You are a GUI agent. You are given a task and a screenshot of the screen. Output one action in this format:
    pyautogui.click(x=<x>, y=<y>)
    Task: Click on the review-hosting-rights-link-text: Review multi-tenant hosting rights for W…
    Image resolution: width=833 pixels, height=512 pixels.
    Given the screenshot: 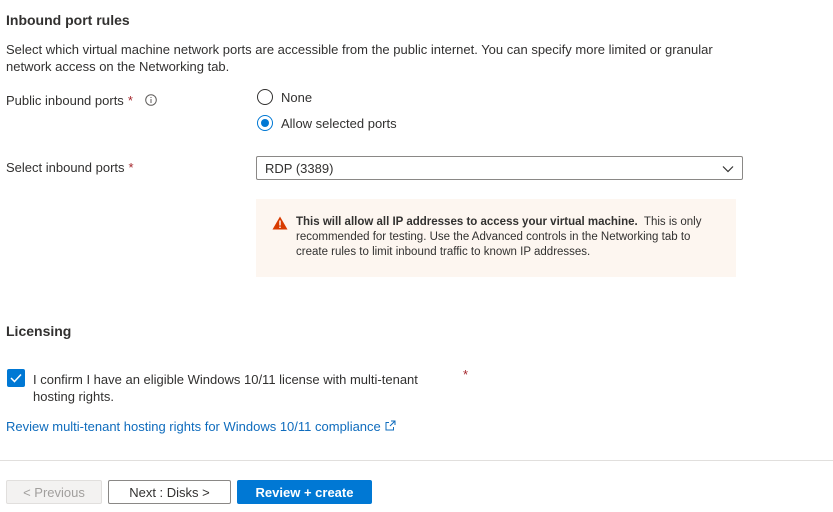 What is the action you would take?
    pyautogui.click(x=193, y=426)
    